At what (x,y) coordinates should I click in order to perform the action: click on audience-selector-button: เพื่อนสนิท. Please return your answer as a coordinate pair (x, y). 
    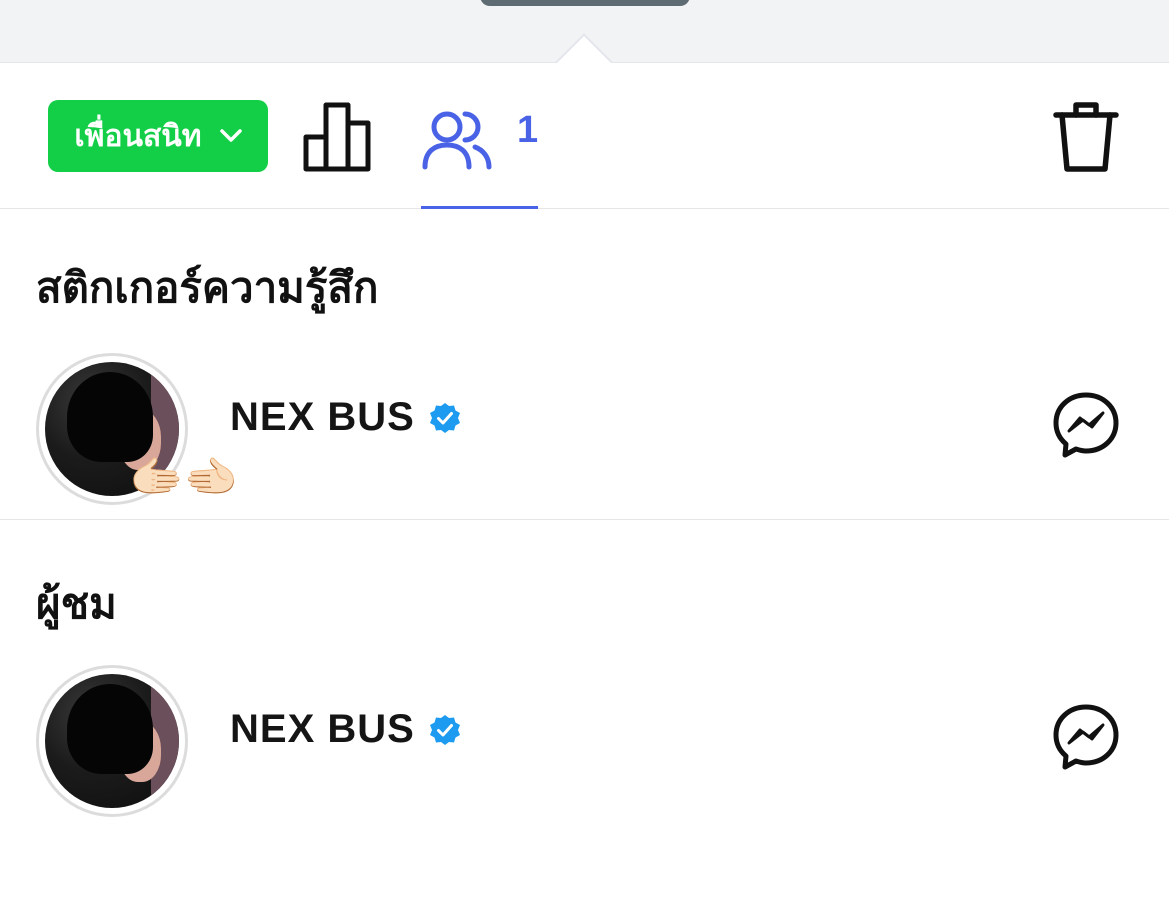
    Looking at the image, I should click on (158, 136).